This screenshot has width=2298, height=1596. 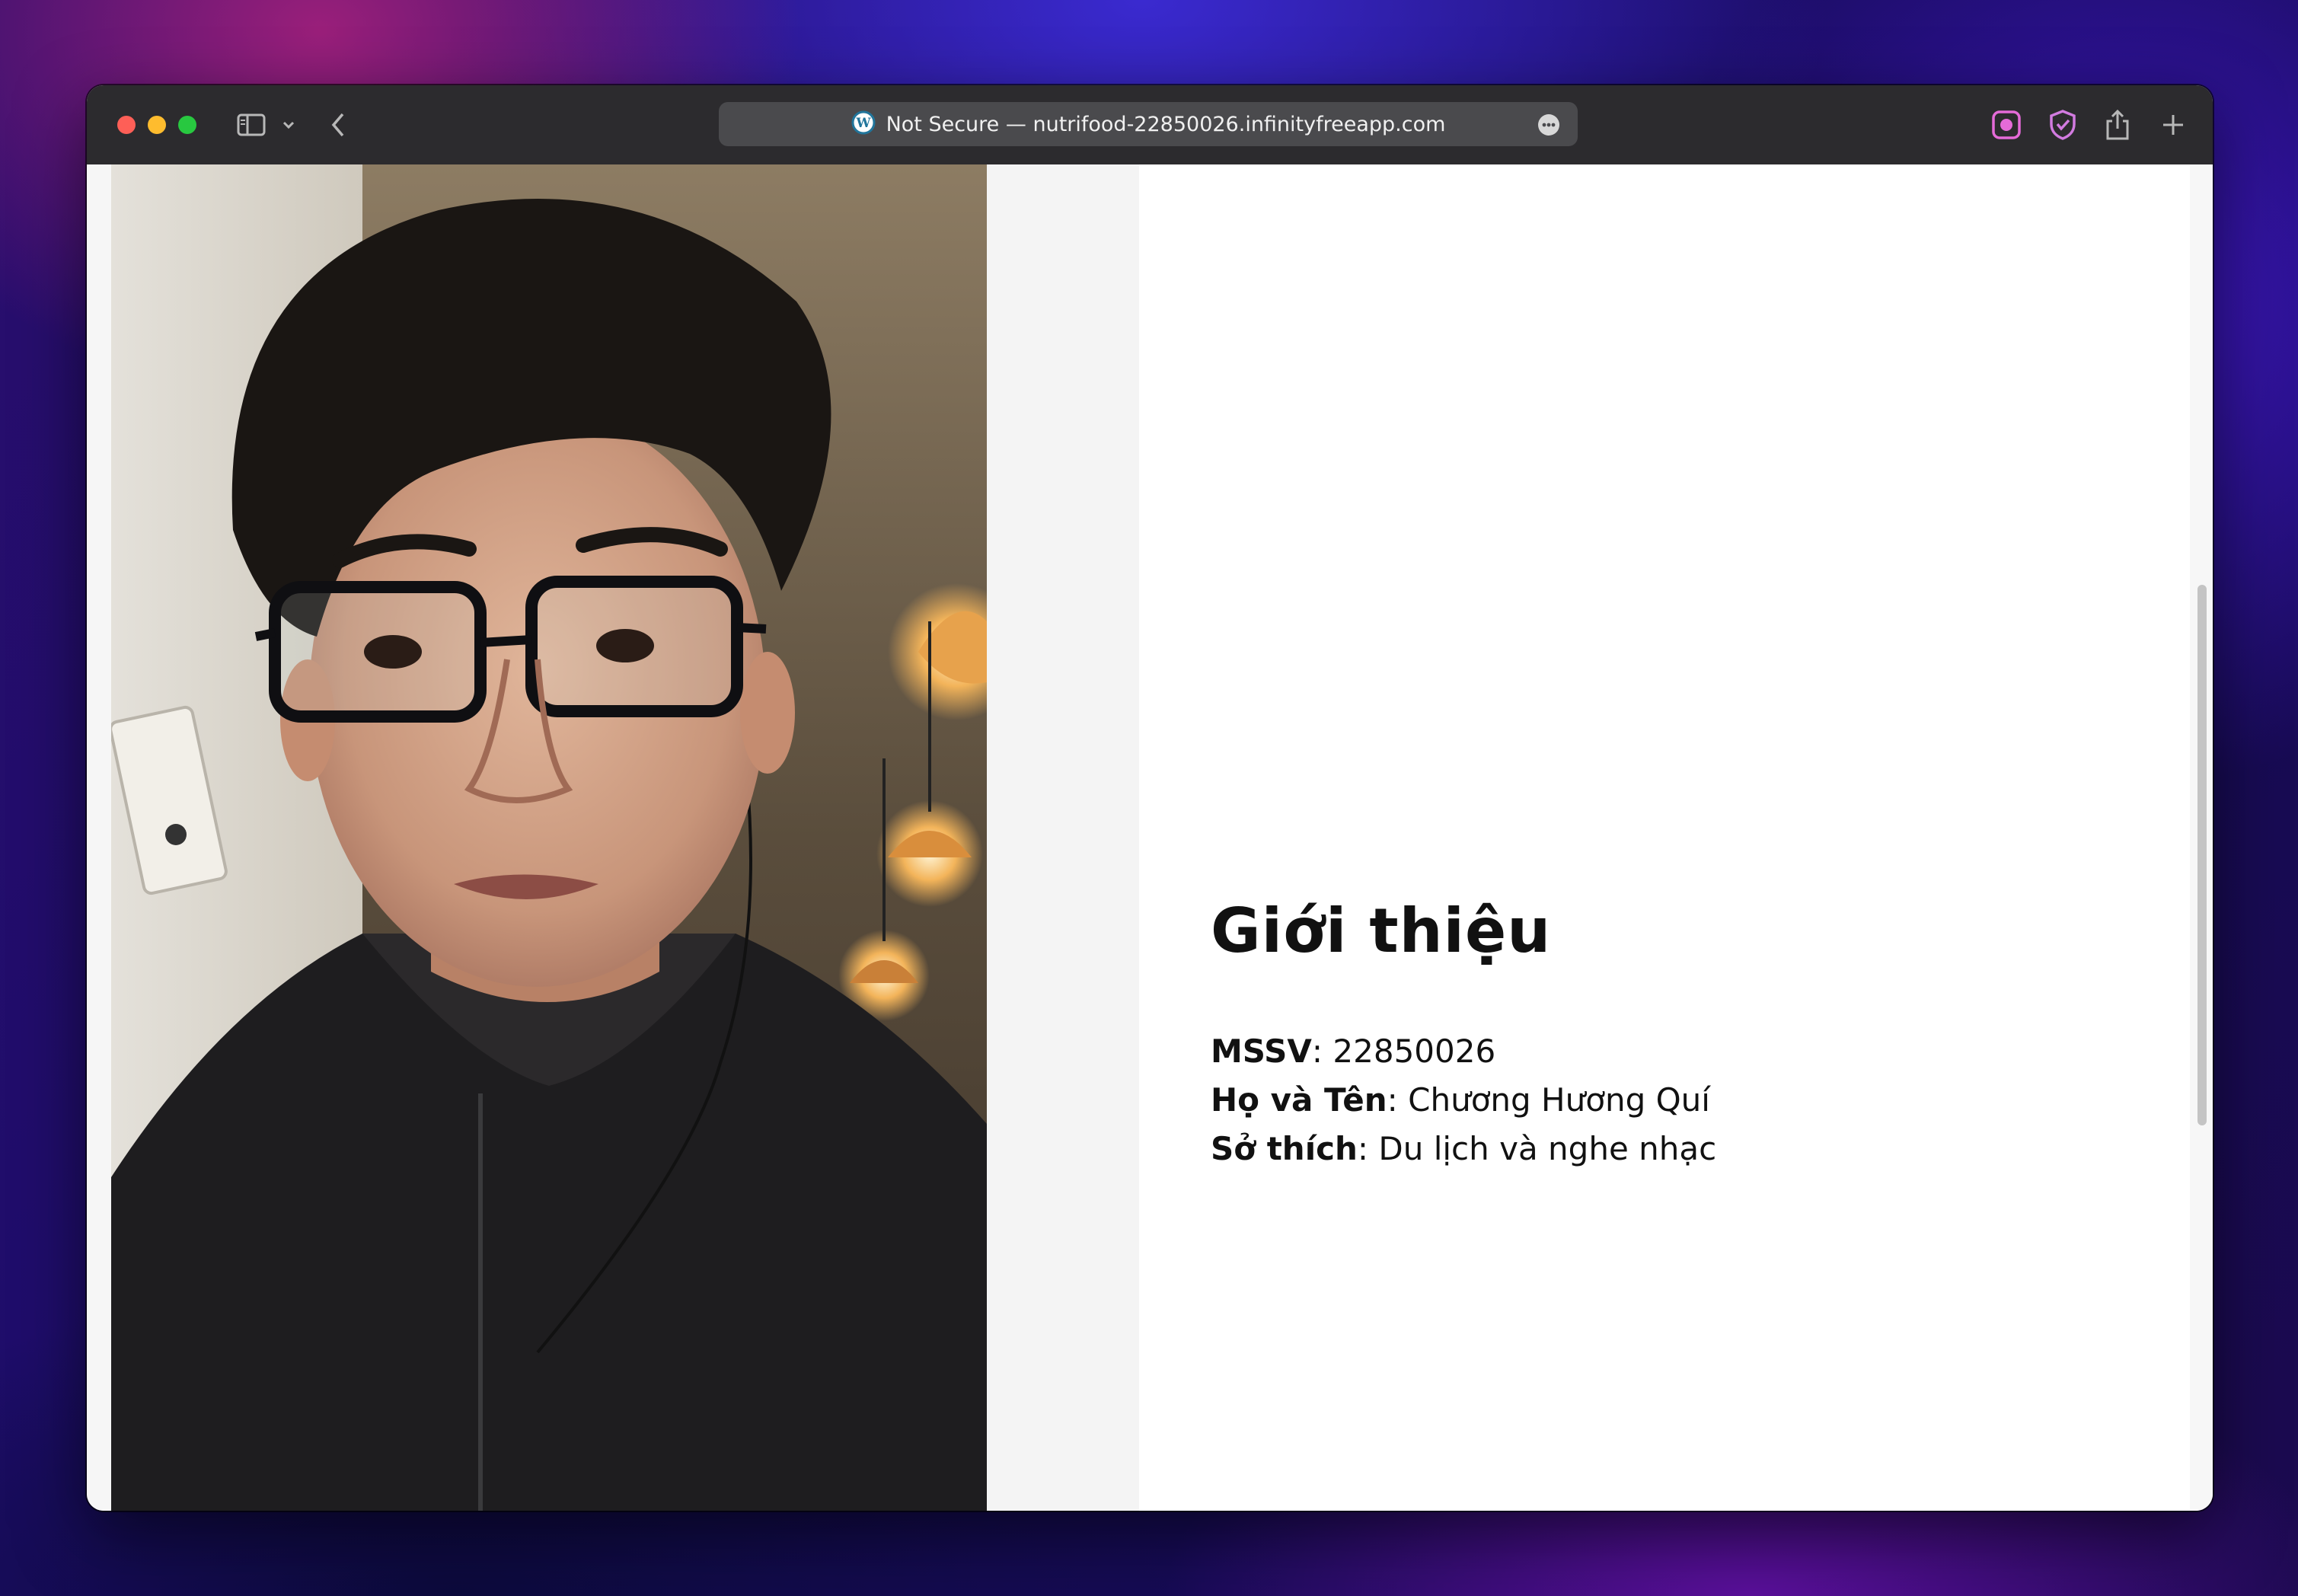 What do you see at coordinates (157, 125) in the screenshot?
I see `minimize-window-button` at bounding box center [157, 125].